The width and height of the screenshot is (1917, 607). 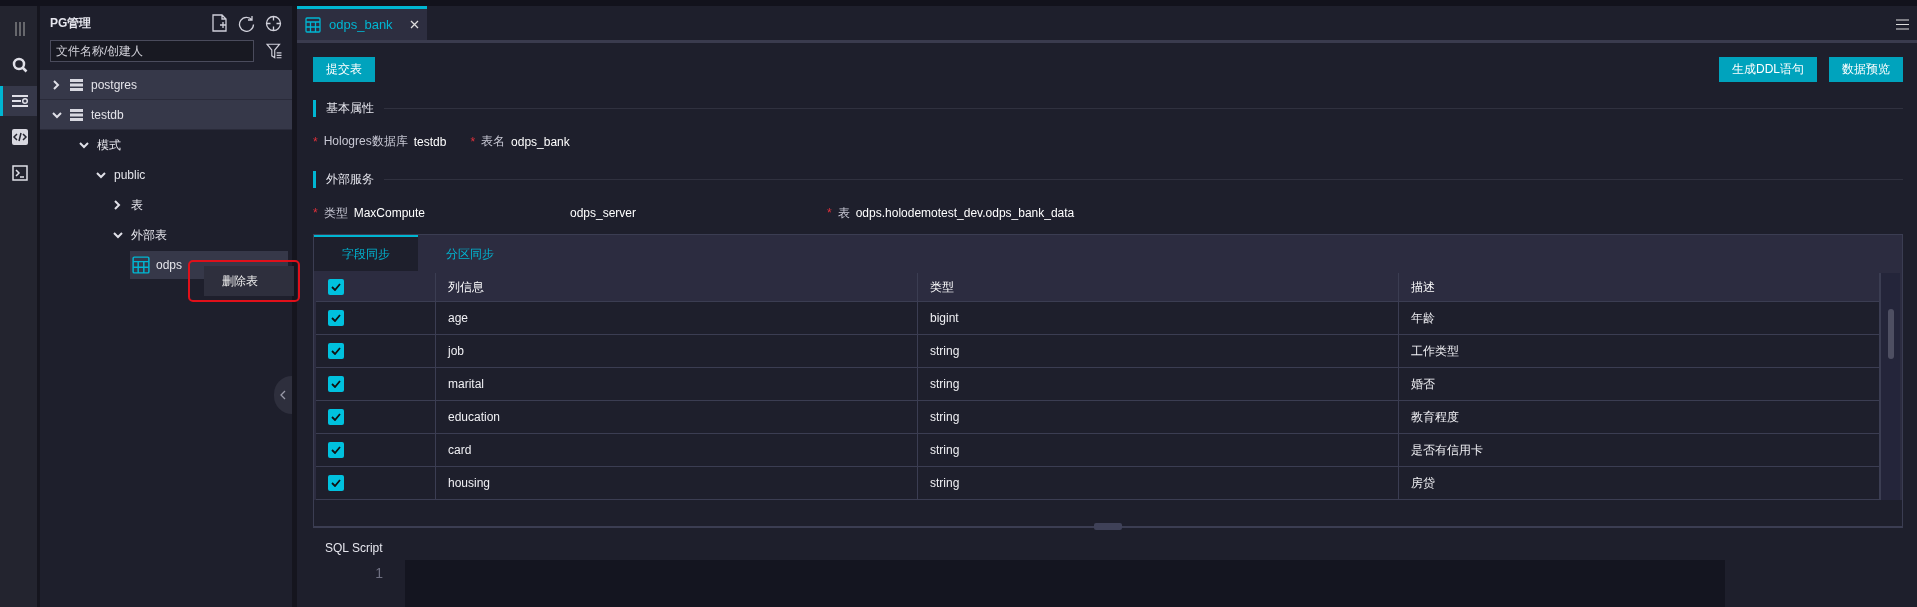 What do you see at coordinates (20, 137) in the screenshot?
I see `code-icon` at bounding box center [20, 137].